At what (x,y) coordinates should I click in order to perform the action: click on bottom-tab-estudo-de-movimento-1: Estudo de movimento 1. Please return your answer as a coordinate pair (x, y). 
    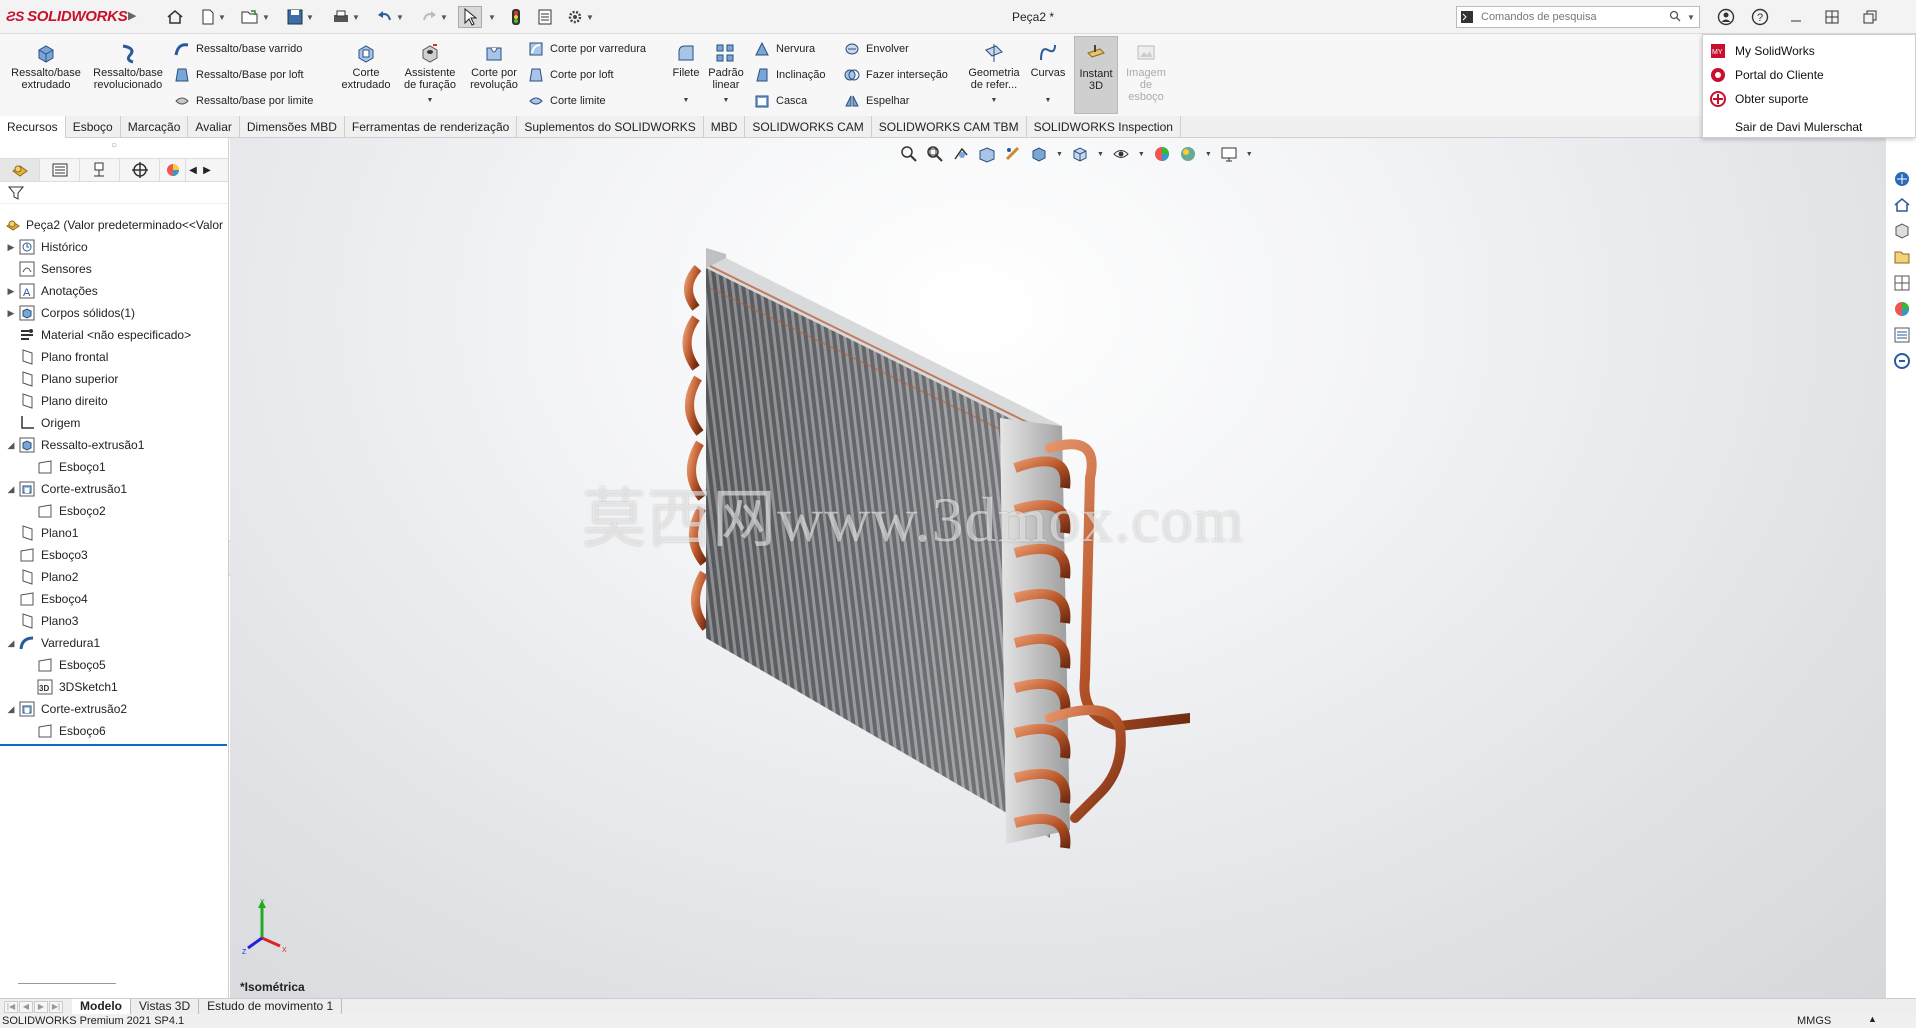
    Looking at the image, I should click on (271, 1006).